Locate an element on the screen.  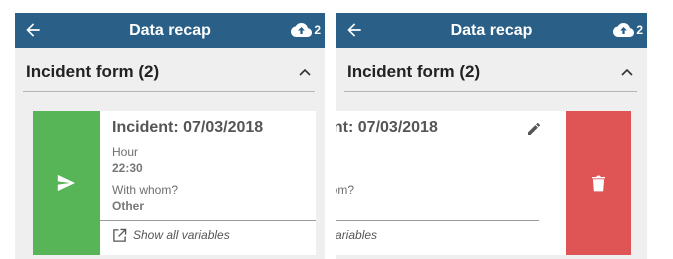
send-action-button is located at coordinates (66, 183).